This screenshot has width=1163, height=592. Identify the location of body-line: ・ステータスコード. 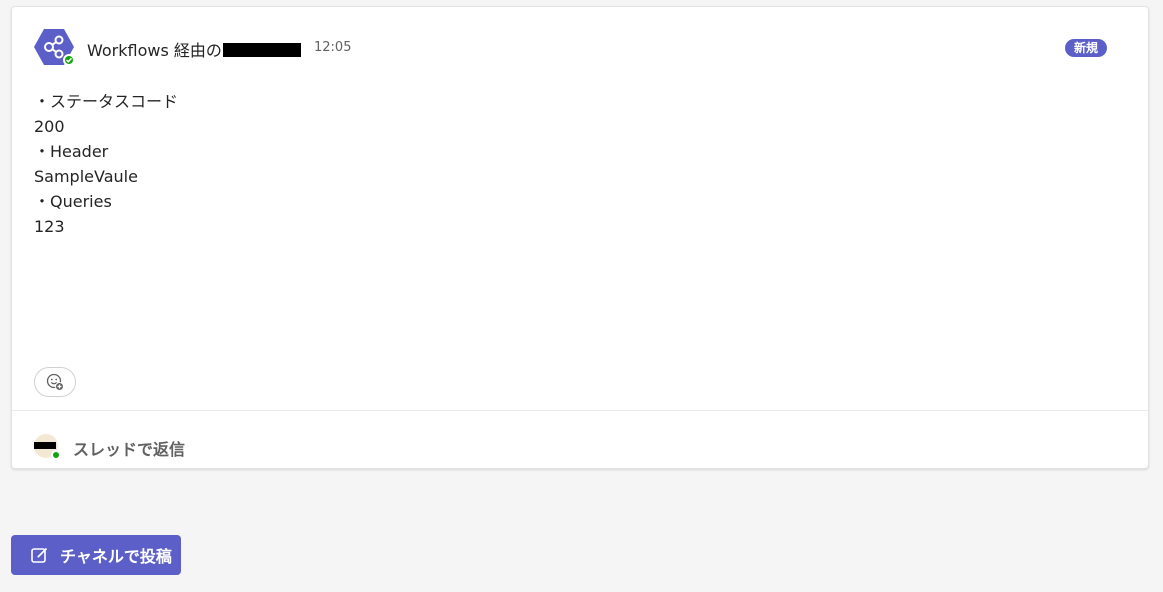
(106, 101).